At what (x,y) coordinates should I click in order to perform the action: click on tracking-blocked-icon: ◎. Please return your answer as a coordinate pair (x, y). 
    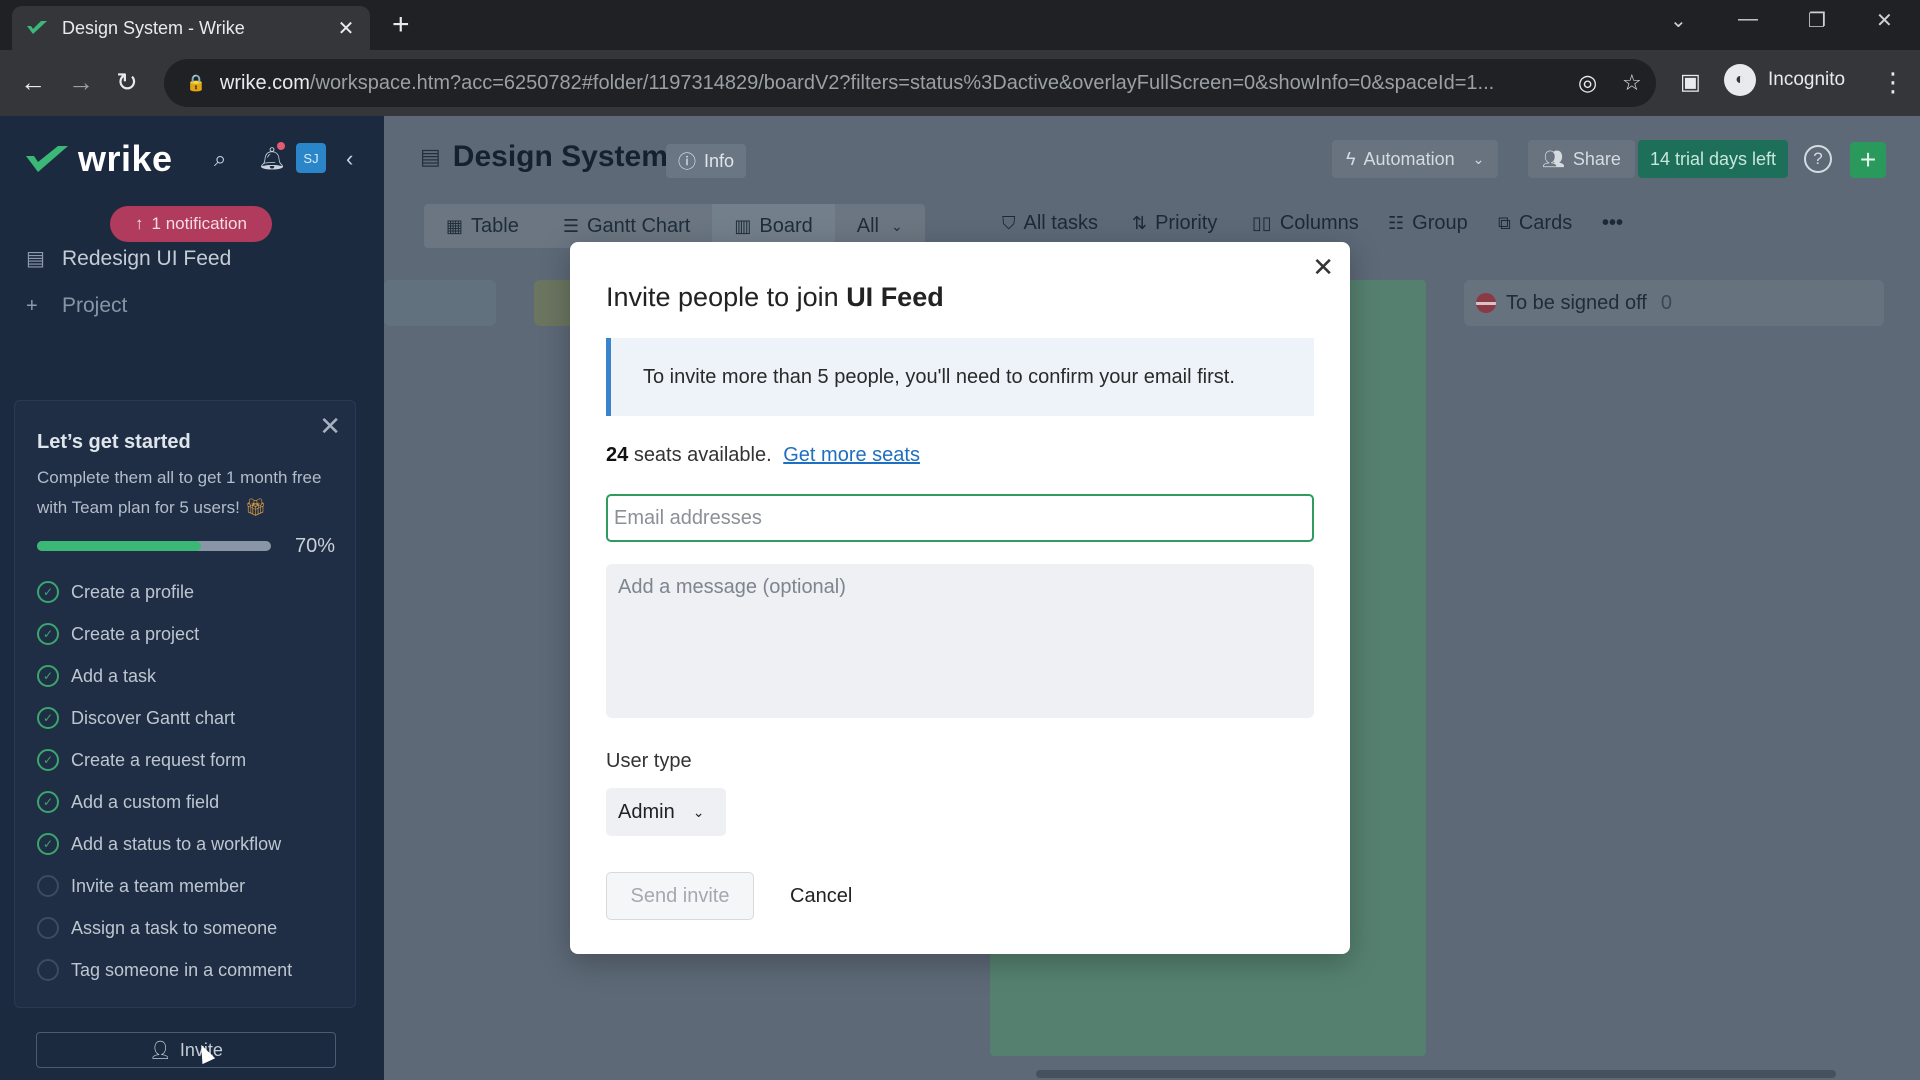
    Looking at the image, I should click on (1587, 83).